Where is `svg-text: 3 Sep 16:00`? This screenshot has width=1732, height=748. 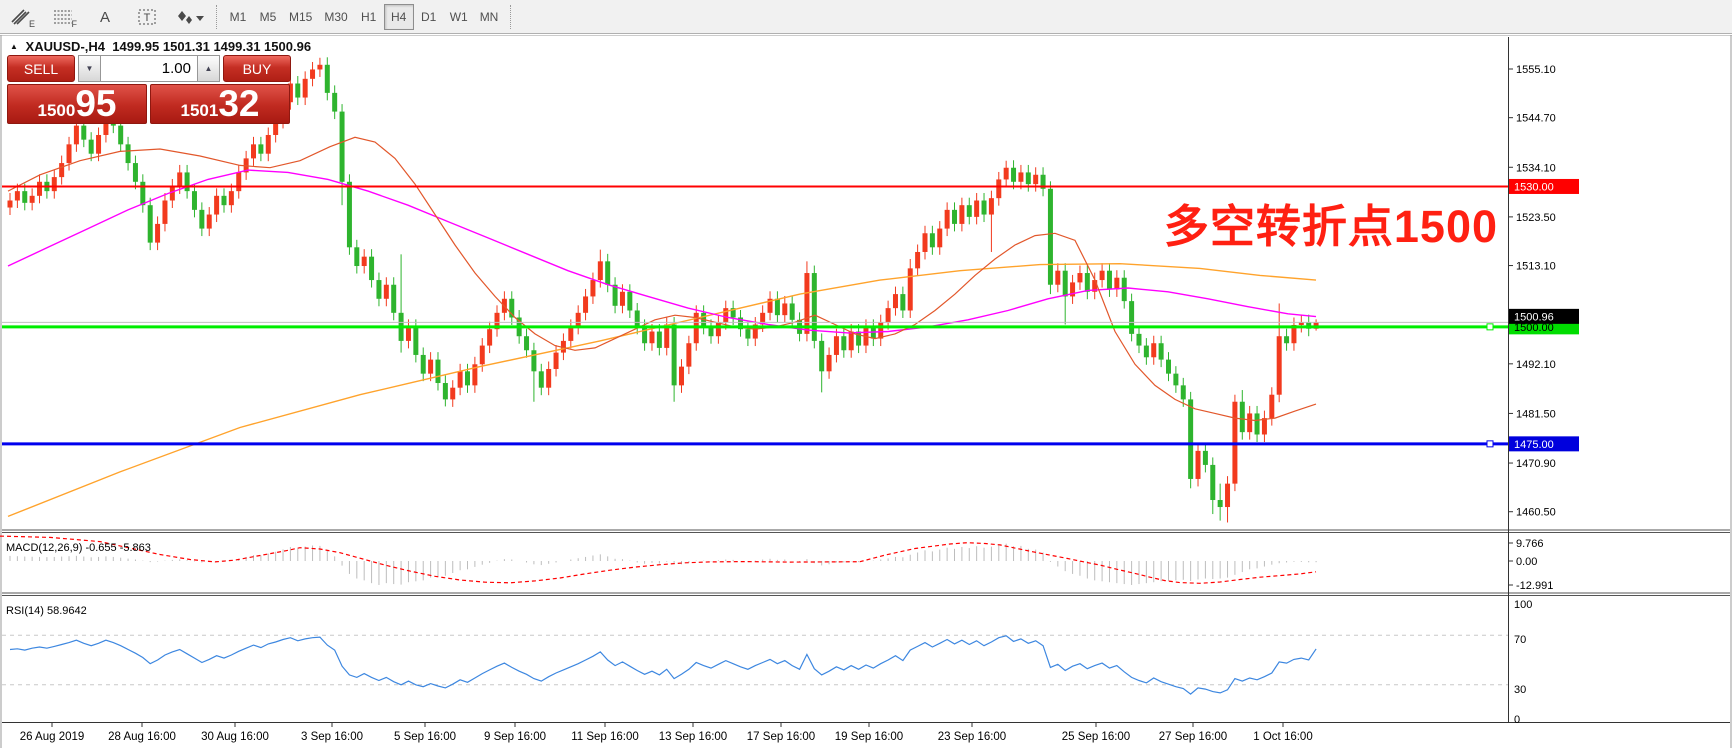 svg-text: 3 Sep 16:00 is located at coordinates (332, 737).